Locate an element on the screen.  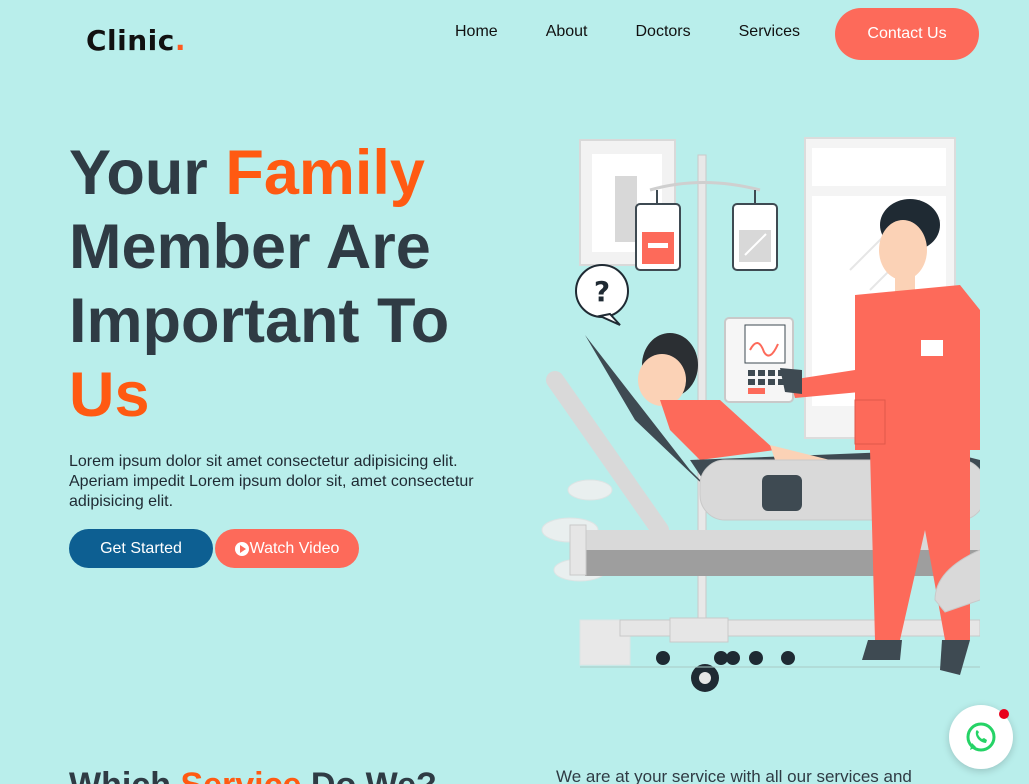
nav-about: About is located at coordinates (567, 32).